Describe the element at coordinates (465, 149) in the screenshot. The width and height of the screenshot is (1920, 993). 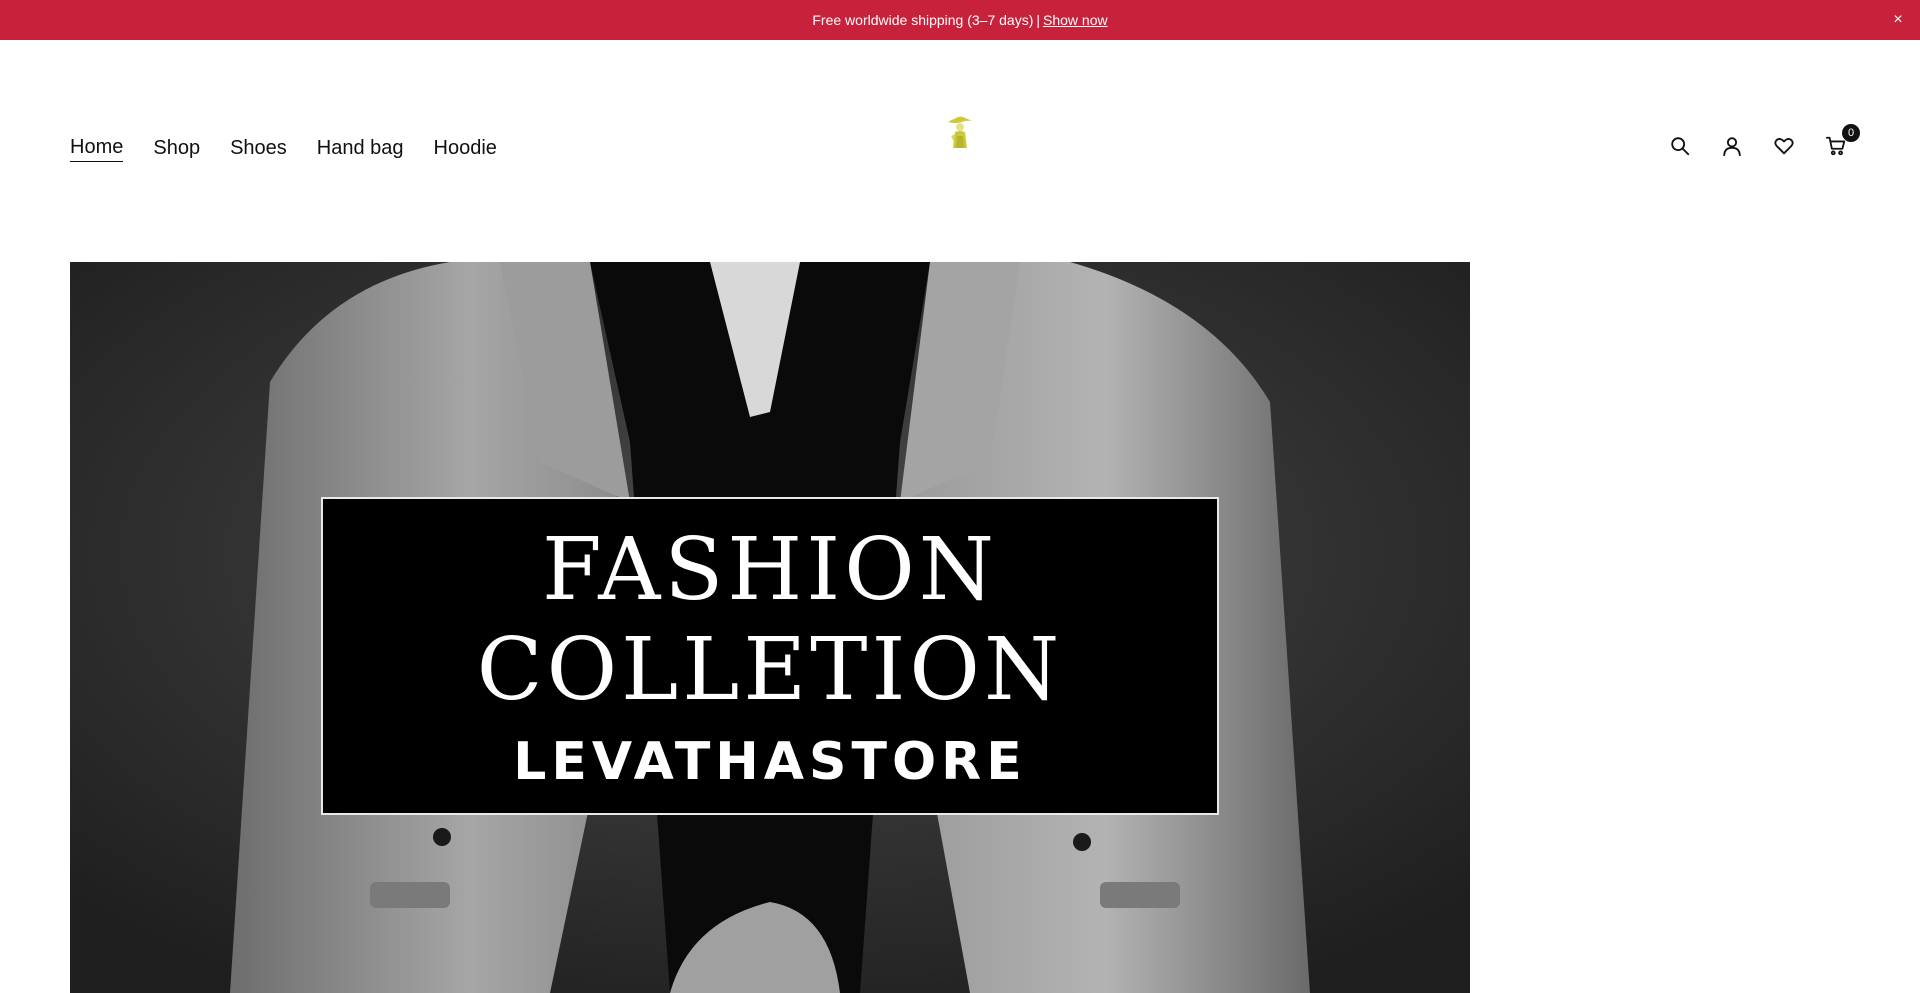
I see `nav-item-hoodie: Hoodie` at that location.